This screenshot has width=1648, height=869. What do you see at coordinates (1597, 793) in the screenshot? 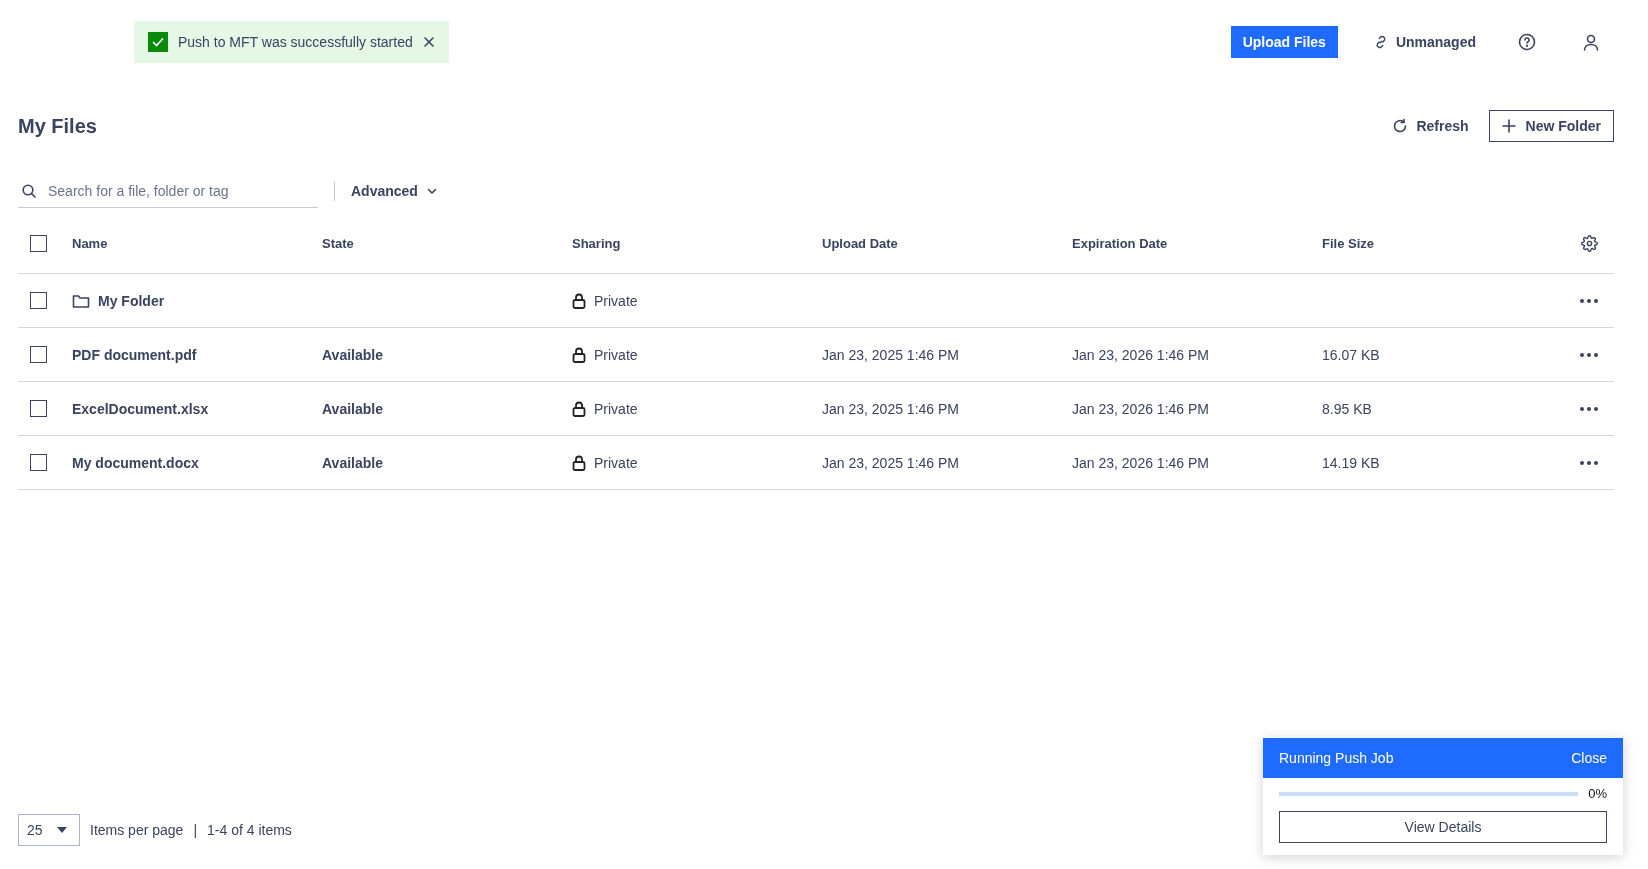
I see `progress-percent: 0%` at bounding box center [1597, 793].